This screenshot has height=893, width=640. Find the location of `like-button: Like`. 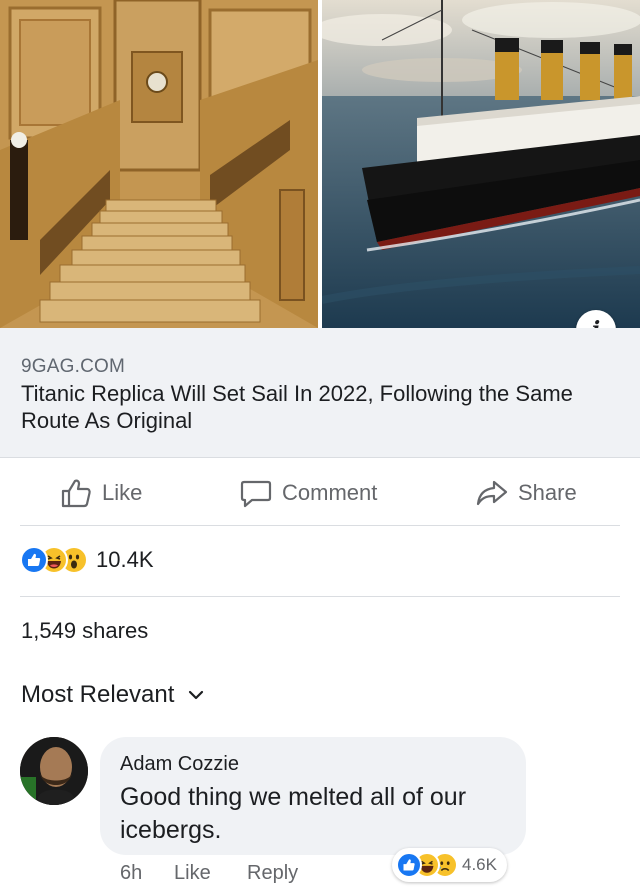

like-button: Like is located at coordinates (101, 493).